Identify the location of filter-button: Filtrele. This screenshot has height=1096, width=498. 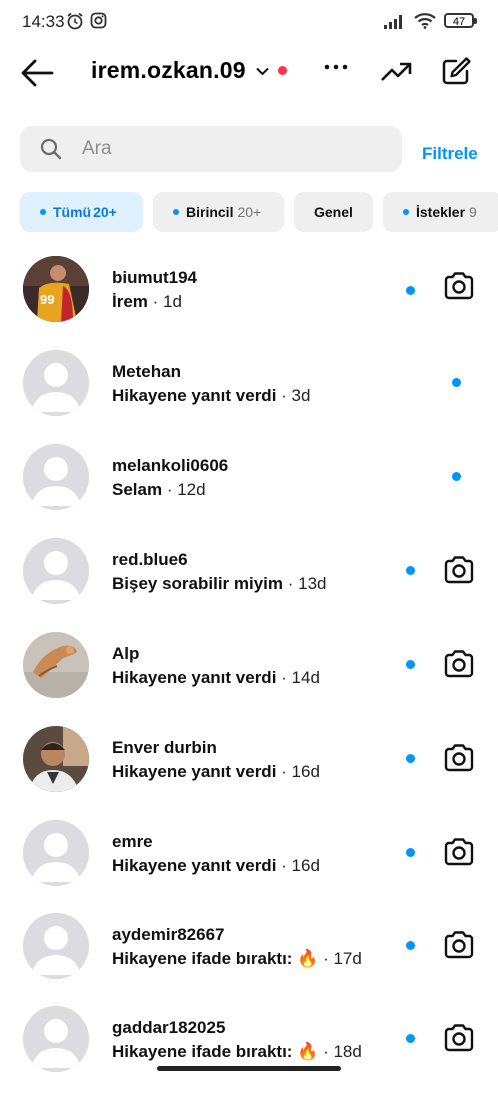
(450, 154).